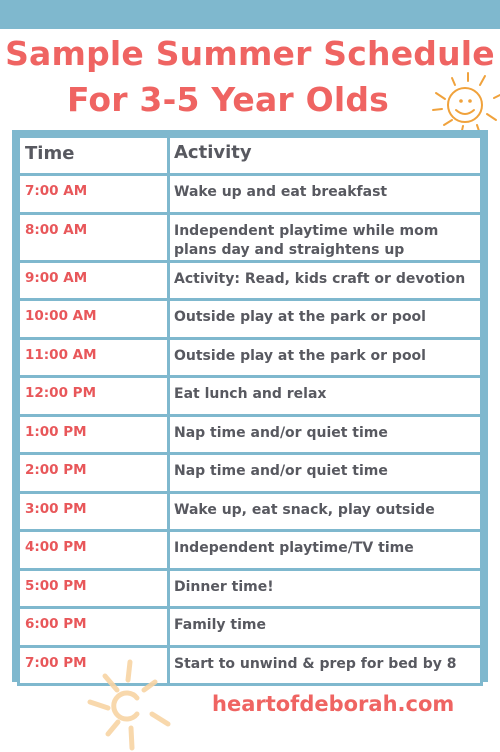  Describe the element at coordinates (93, 237) in the screenshot. I see `row-time: 8:00 AM` at that location.